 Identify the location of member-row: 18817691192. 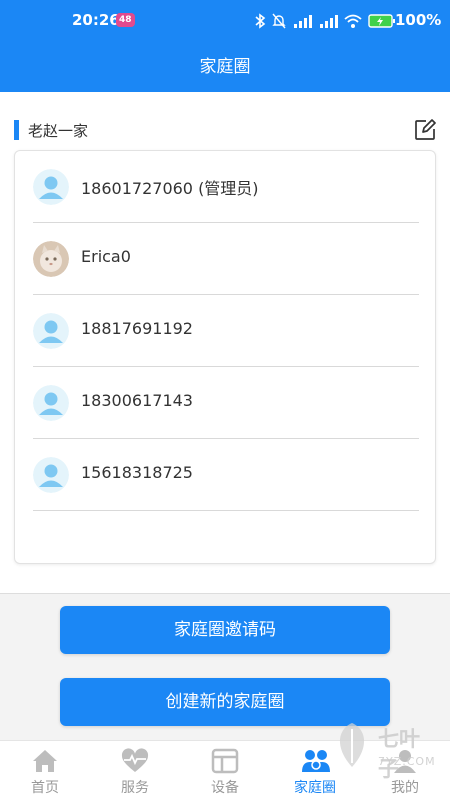
(226, 331).